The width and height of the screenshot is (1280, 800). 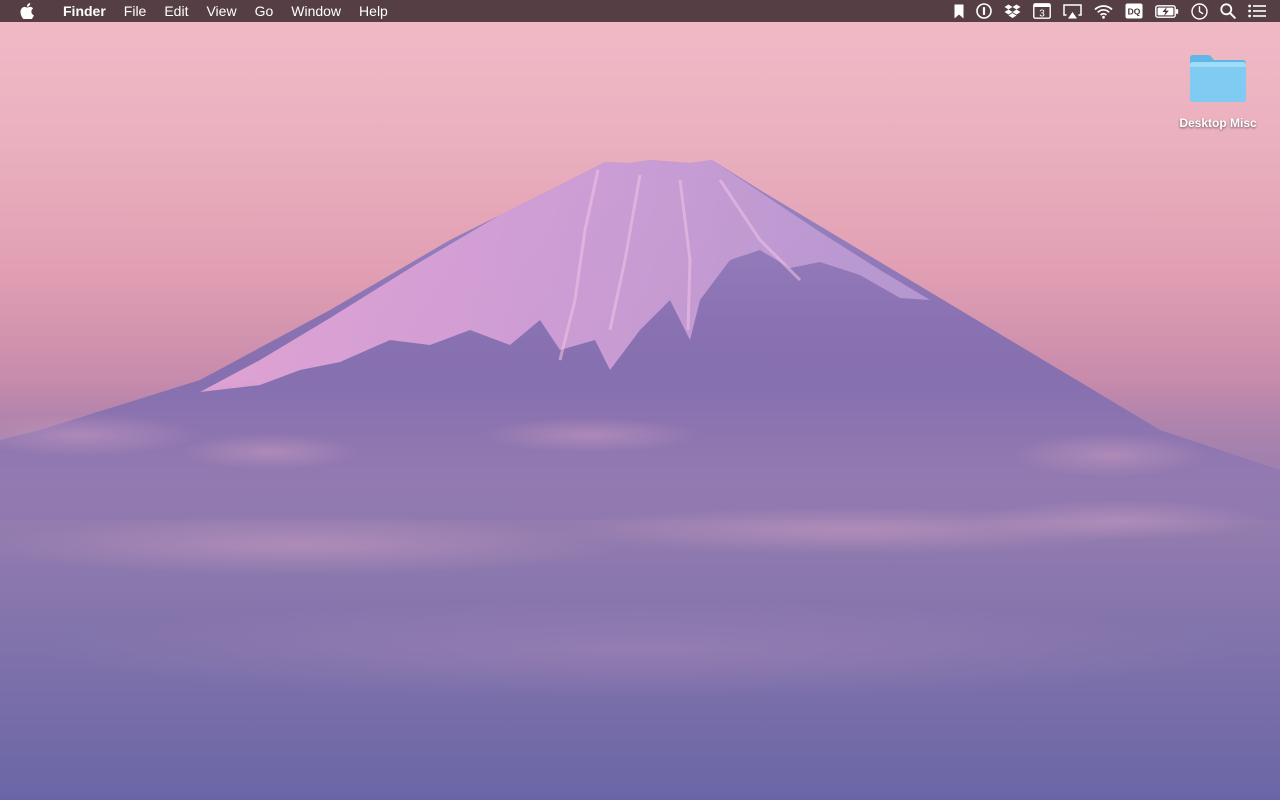 I want to click on folder-icon, so click(x=1218, y=78).